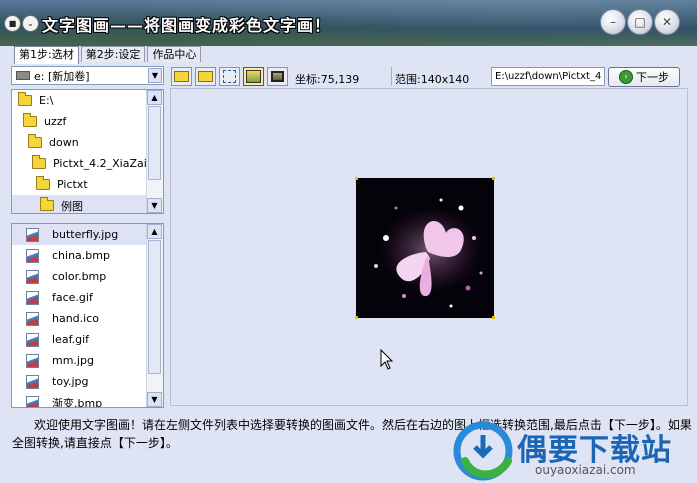 The width and height of the screenshot is (697, 483). I want to click on range-readout: 范围:140x140, so click(432, 79).